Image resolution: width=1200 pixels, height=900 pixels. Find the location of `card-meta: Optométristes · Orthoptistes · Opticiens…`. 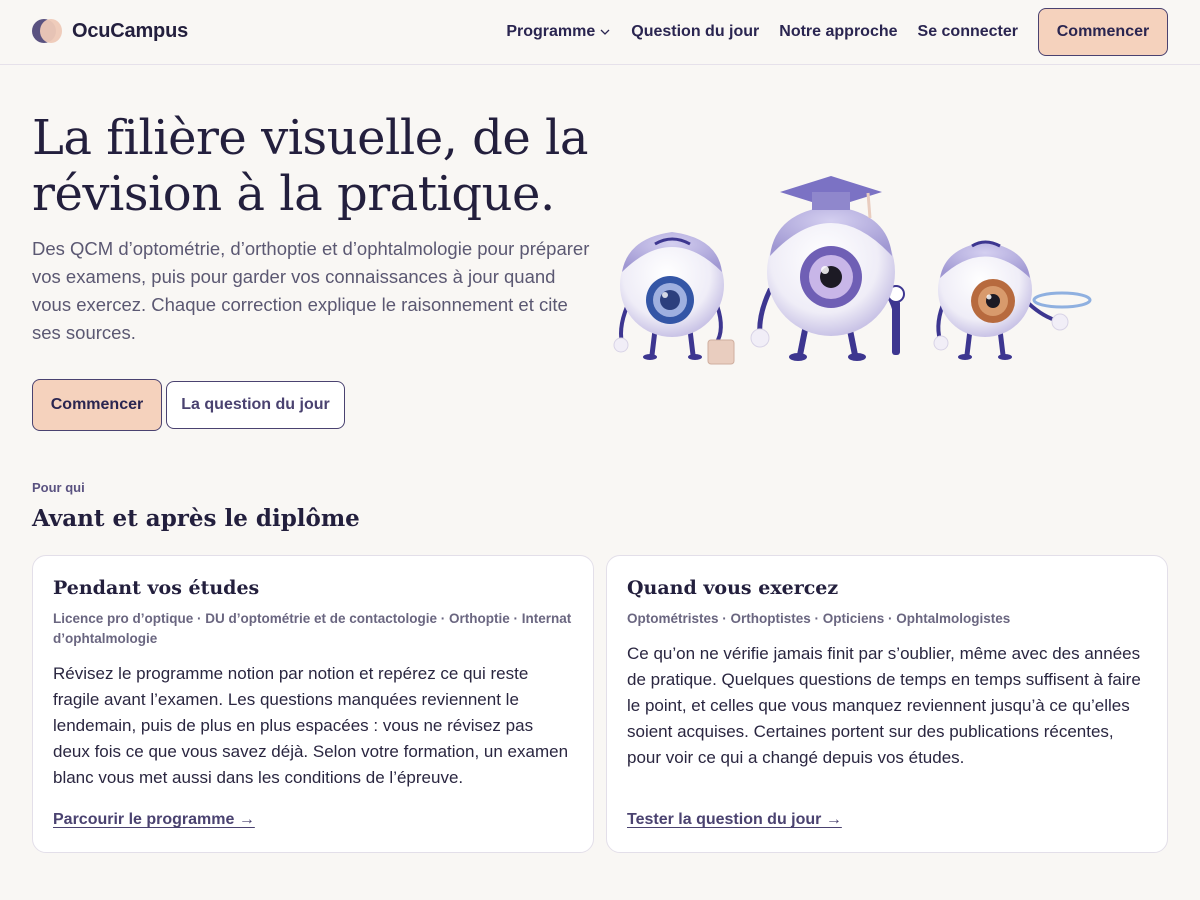

card-meta: Optométristes · Orthoptistes · Opticiens… is located at coordinates (819, 618).